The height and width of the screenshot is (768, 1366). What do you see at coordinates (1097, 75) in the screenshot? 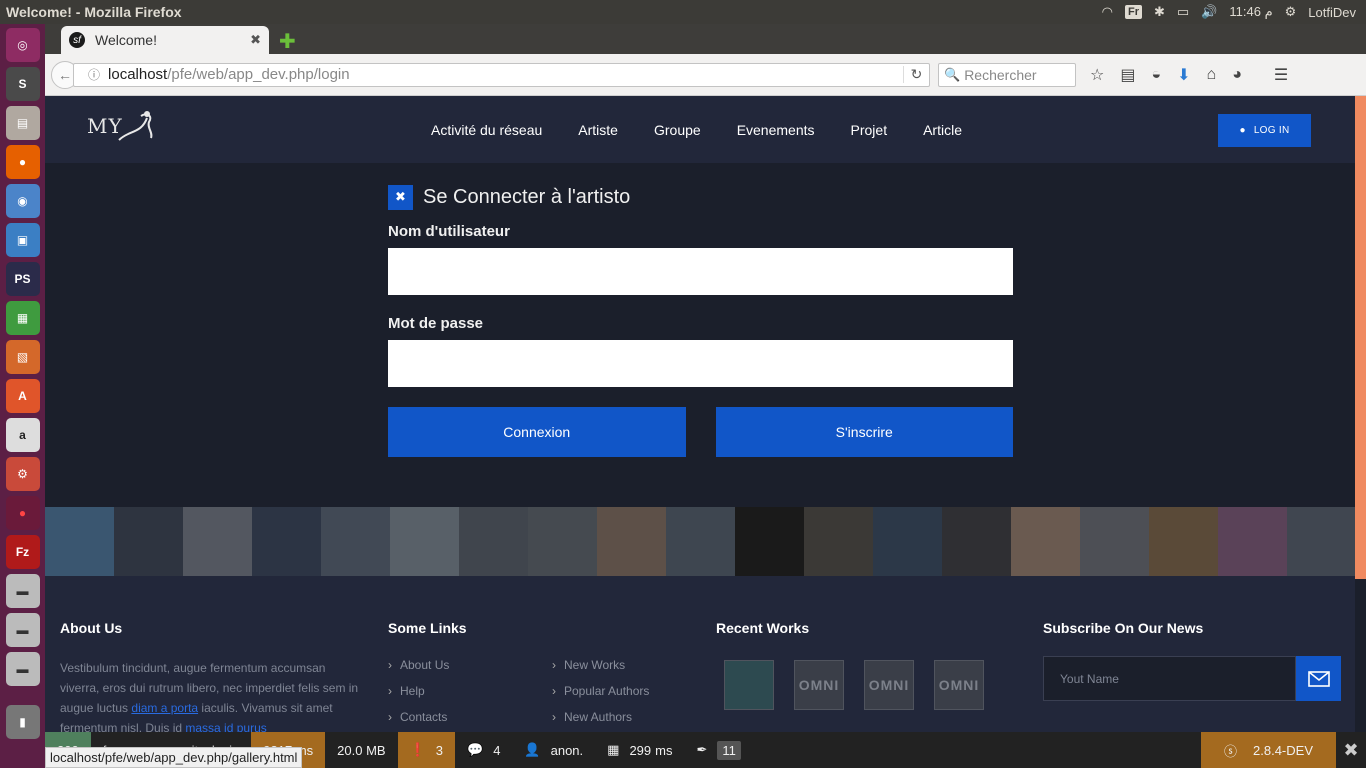
I see `bookmark-star-icon: ☆` at bounding box center [1097, 75].